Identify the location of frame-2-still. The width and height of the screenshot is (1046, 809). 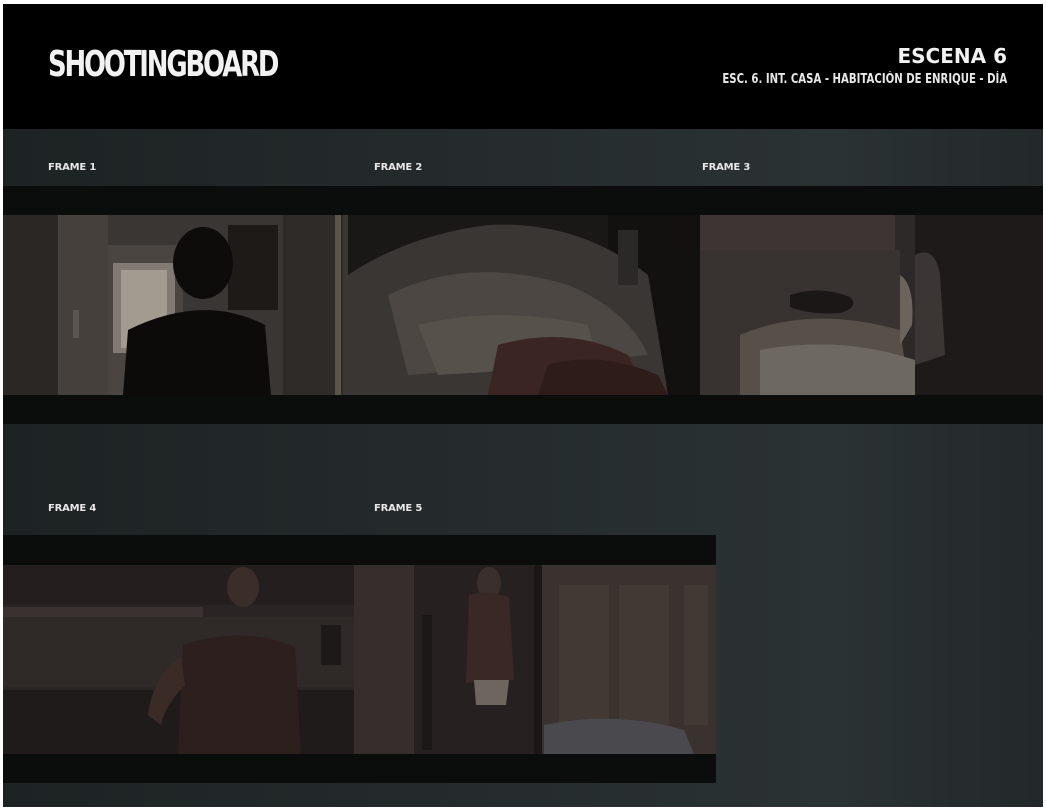
(524, 305).